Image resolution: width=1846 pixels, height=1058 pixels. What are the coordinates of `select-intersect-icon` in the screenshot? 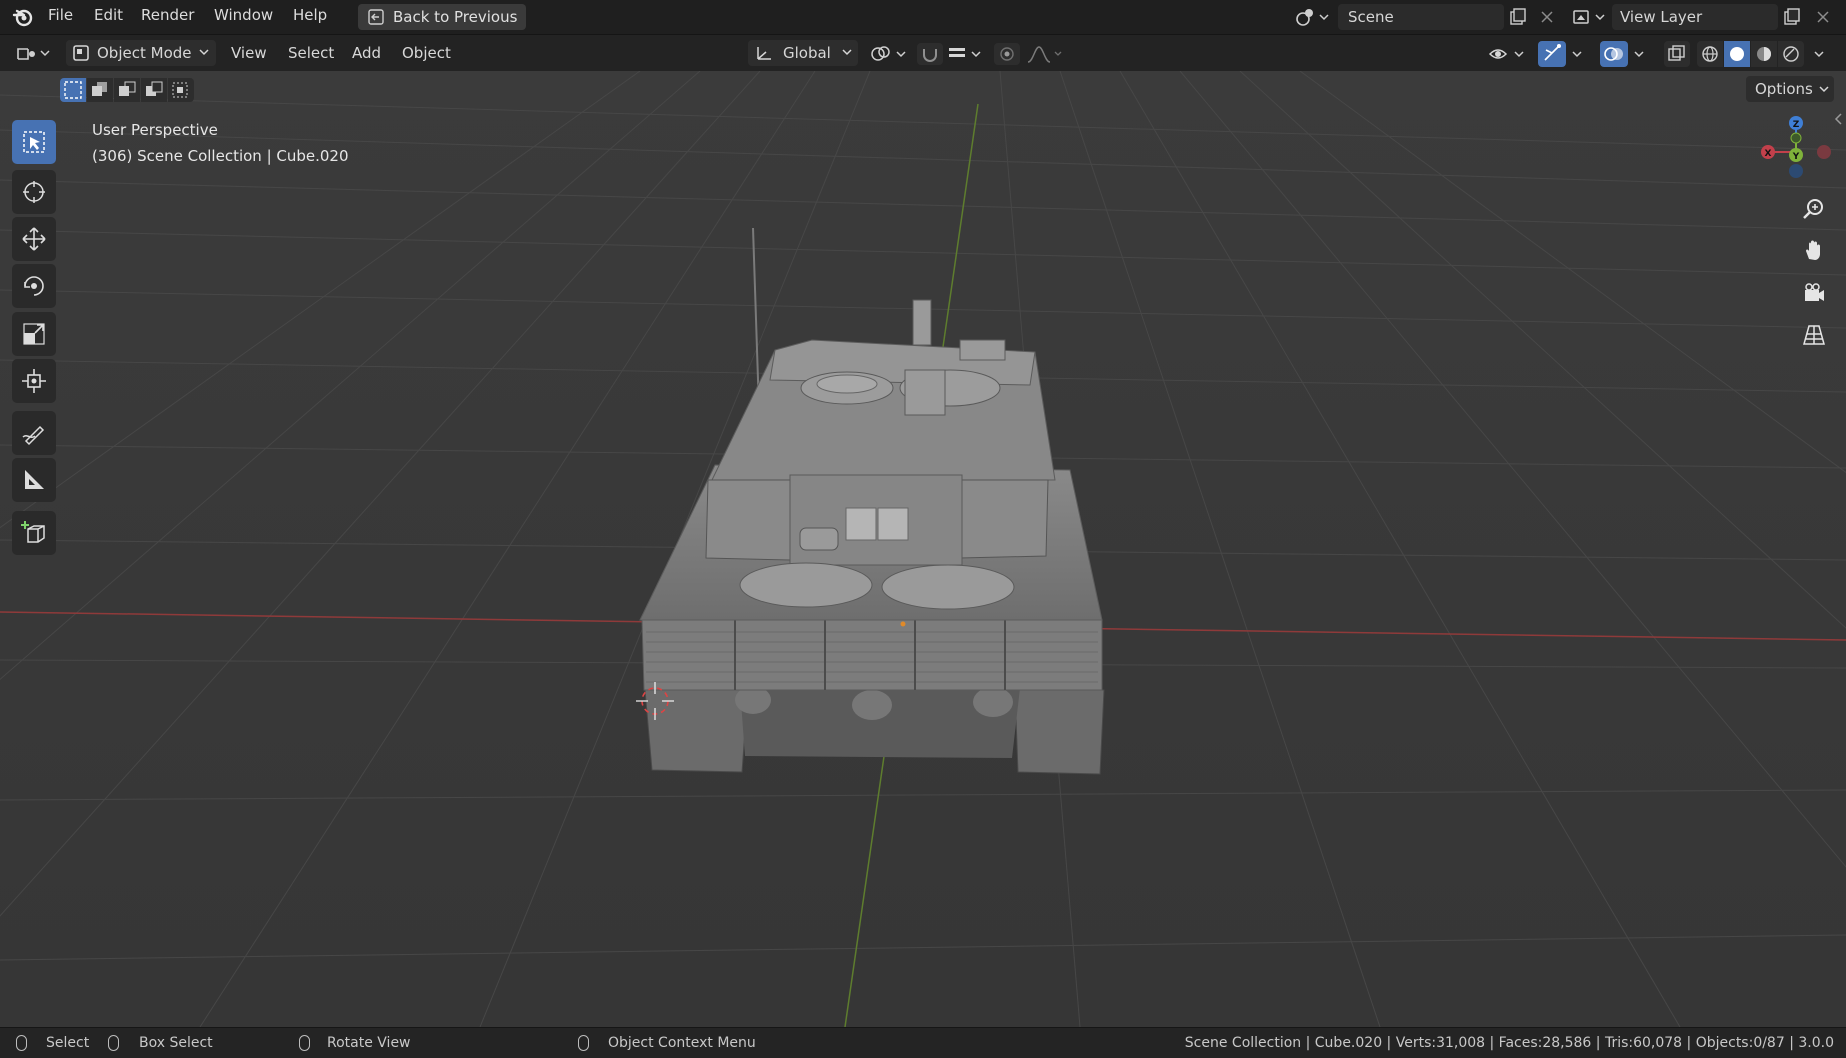 It's located at (181, 90).